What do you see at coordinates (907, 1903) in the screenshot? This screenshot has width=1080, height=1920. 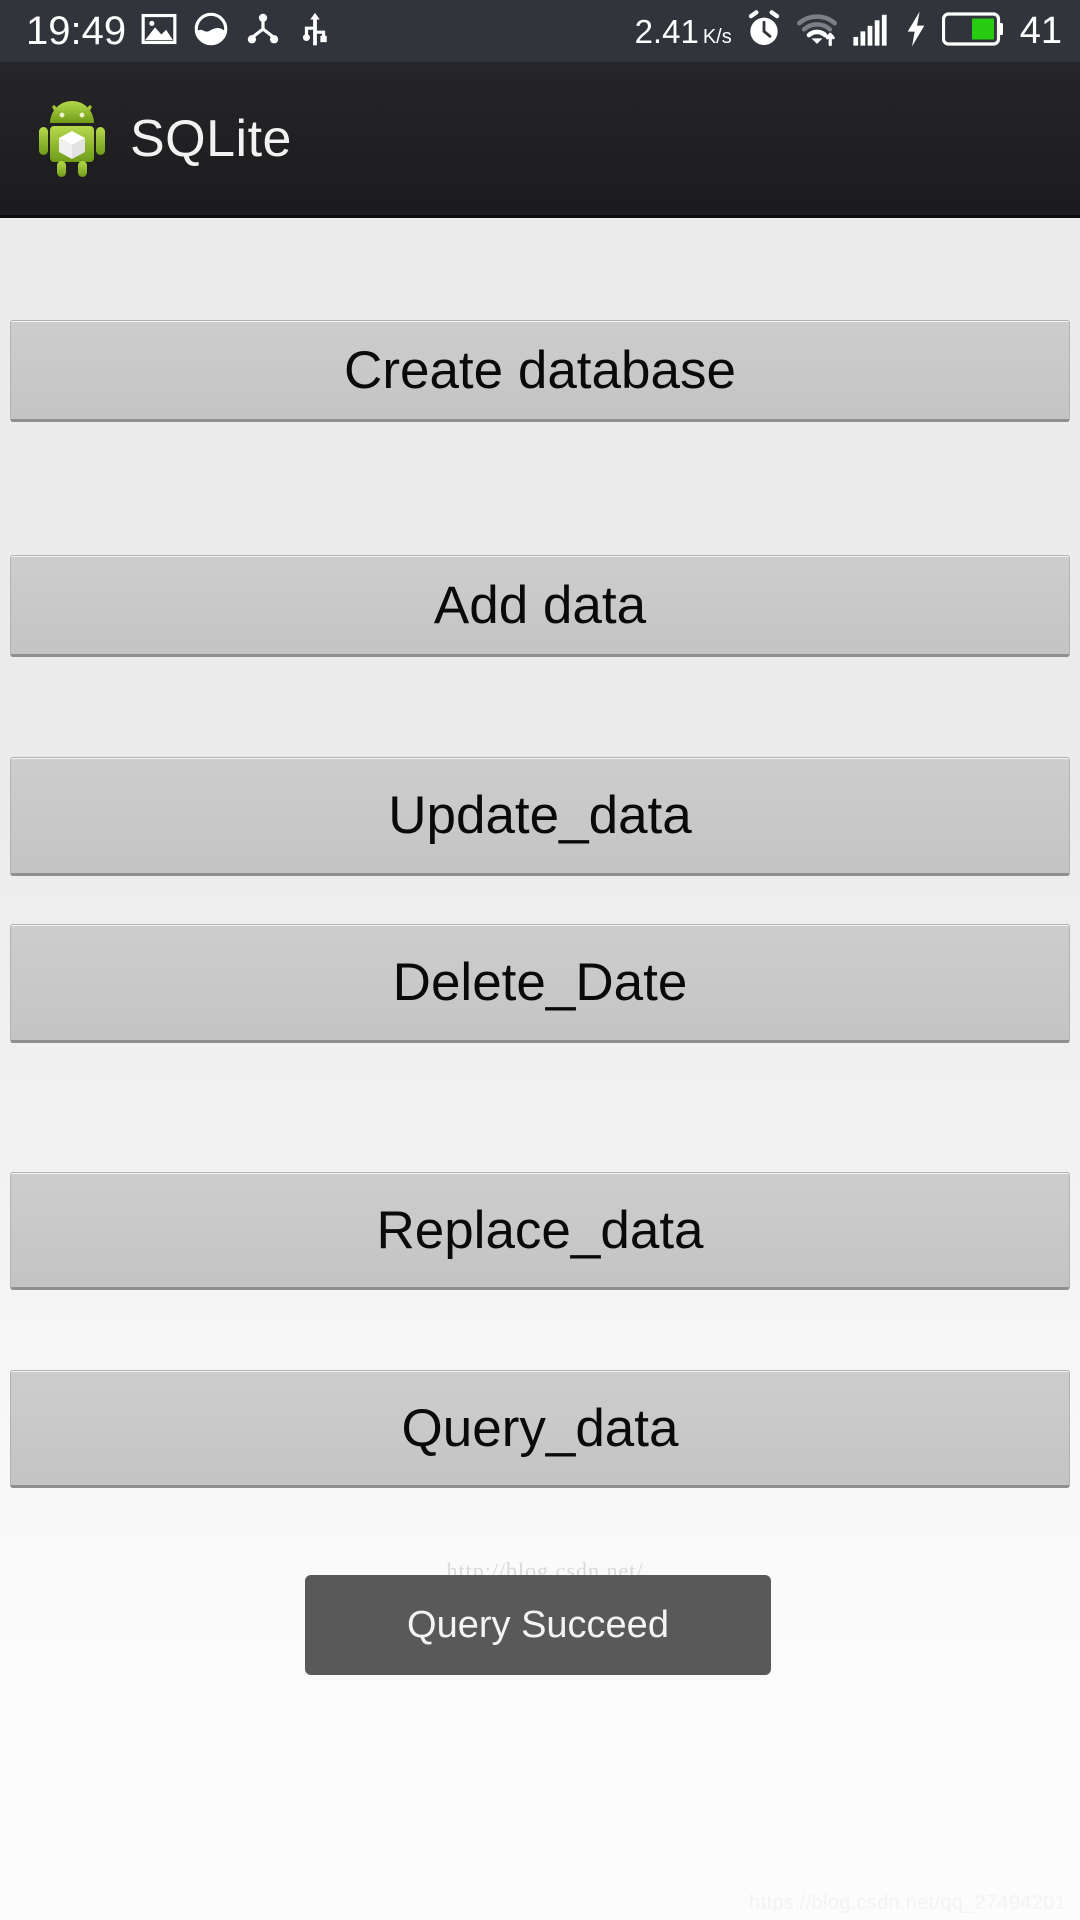 I see `watermark-bottom: https://blog.csdn.net/qq_27494201` at bounding box center [907, 1903].